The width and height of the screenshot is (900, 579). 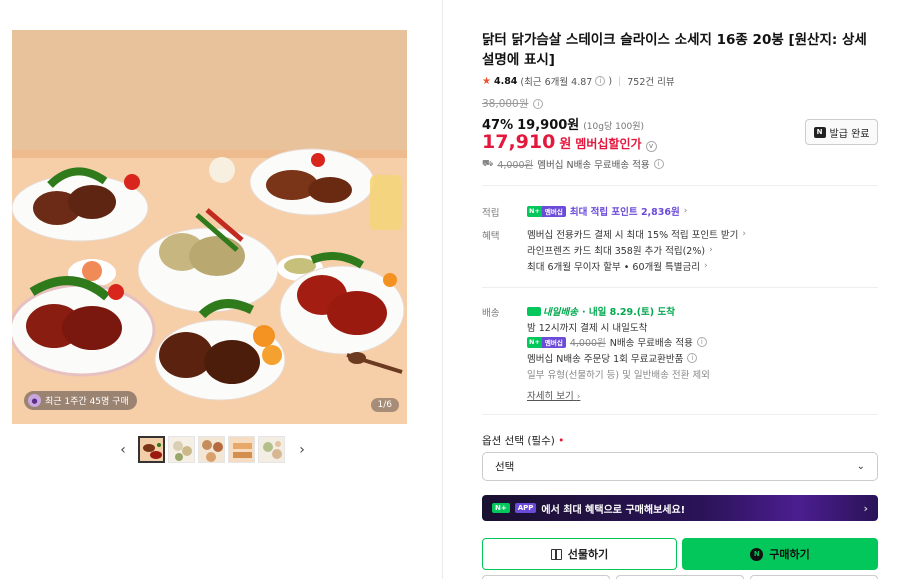 I want to click on gift-button-label: 선물하기, so click(x=588, y=554).